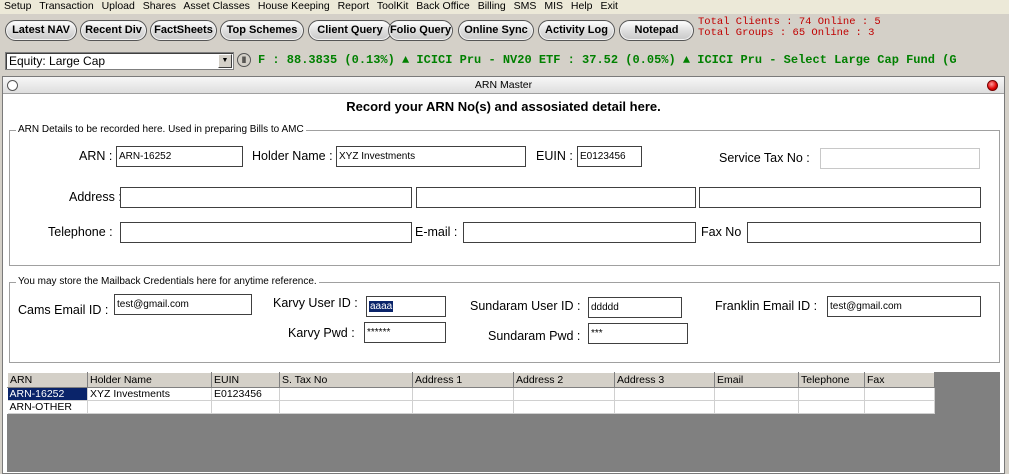 The image size is (1009, 474). I want to click on window-titlebar: ARN Master, so click(503, 85).